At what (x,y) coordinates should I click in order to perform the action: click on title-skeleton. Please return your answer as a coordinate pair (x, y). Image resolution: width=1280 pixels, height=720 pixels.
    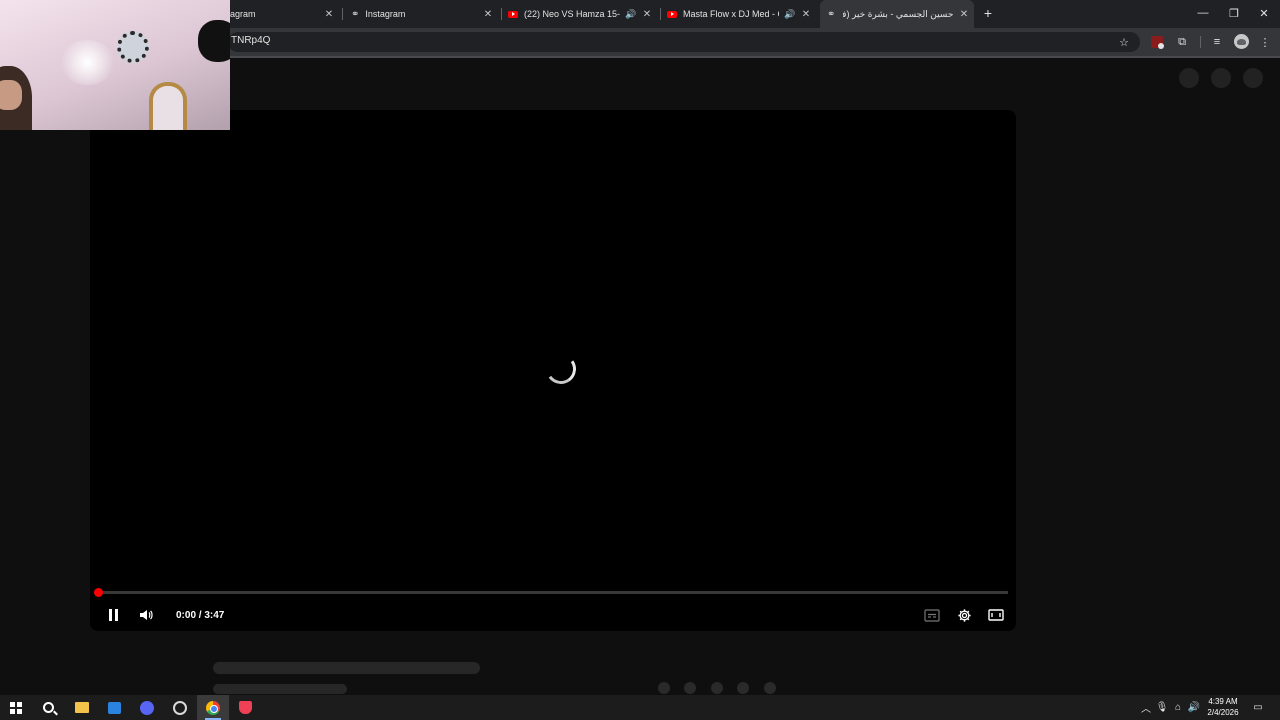
    Looking at the image, I should click on (346, 668).